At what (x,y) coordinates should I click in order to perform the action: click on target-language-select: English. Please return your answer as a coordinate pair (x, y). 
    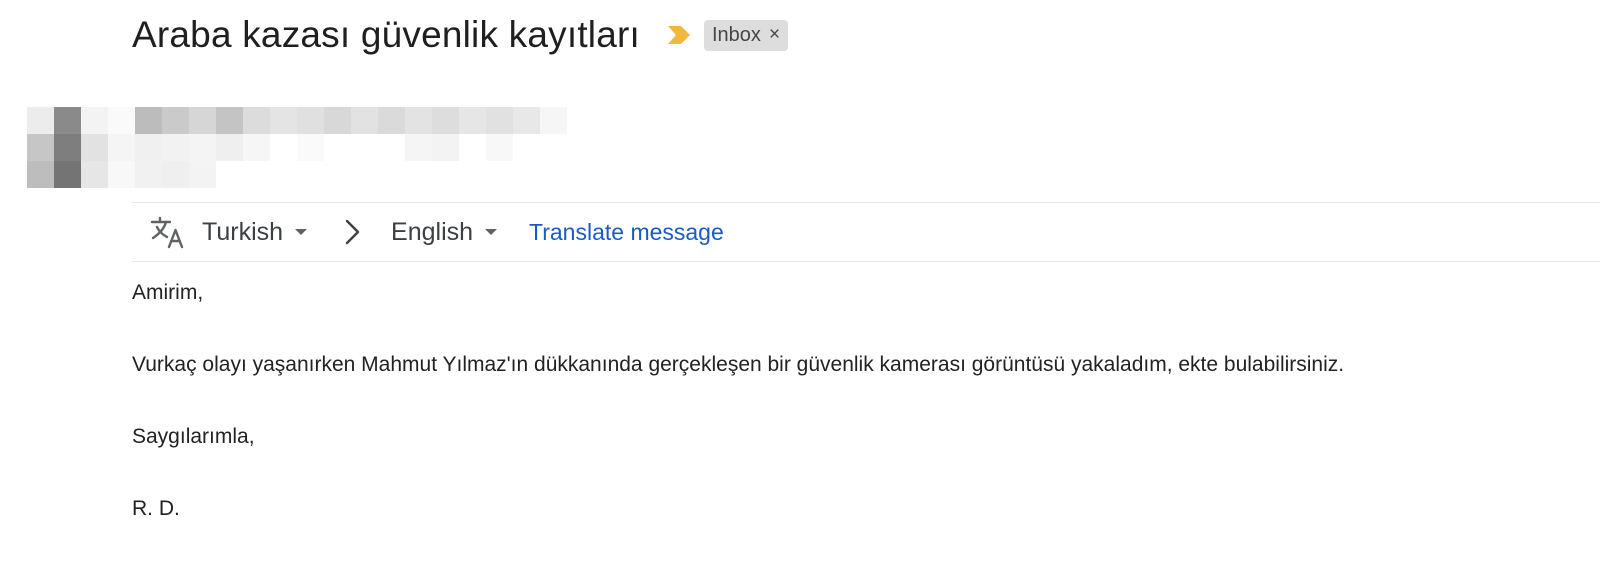
    Looking at the image, I should click on (444, 232).